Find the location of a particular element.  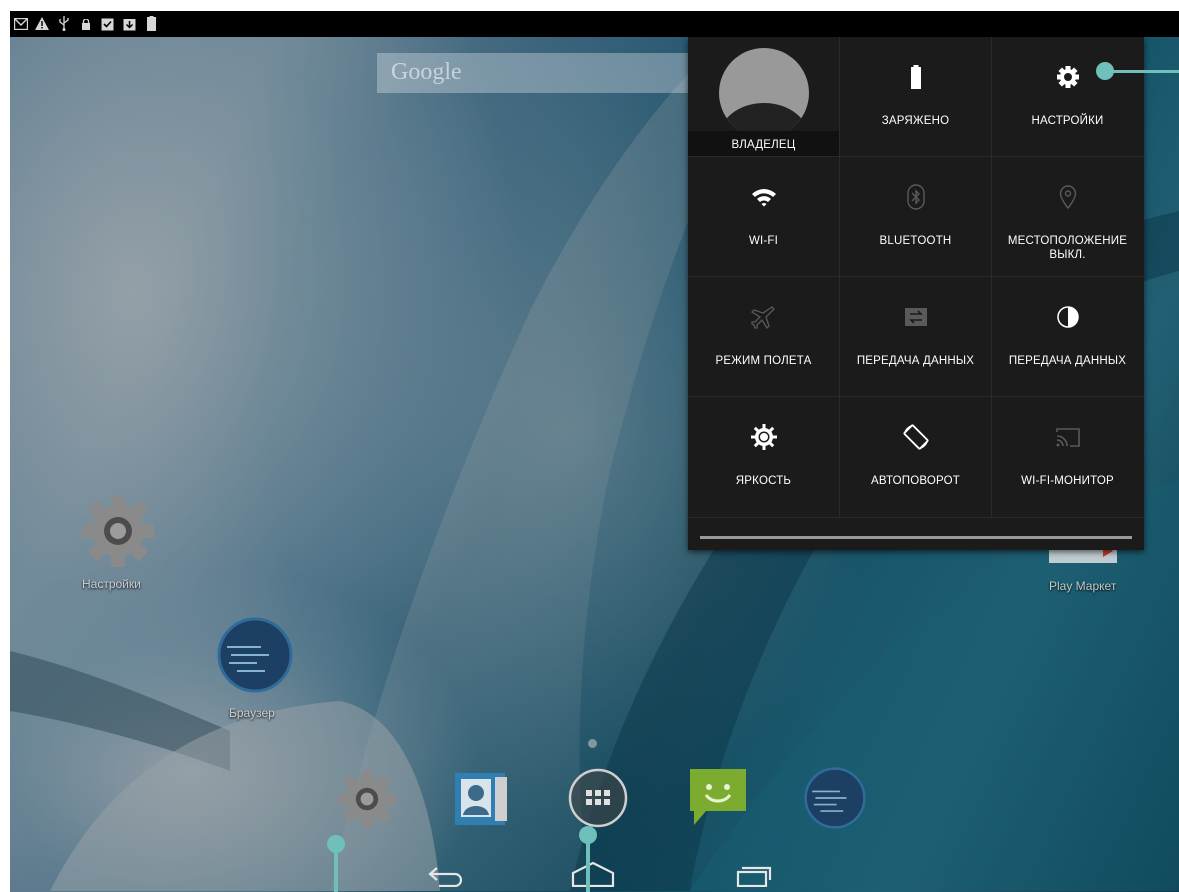

navigation-bar is located at coordinates (594, 873).